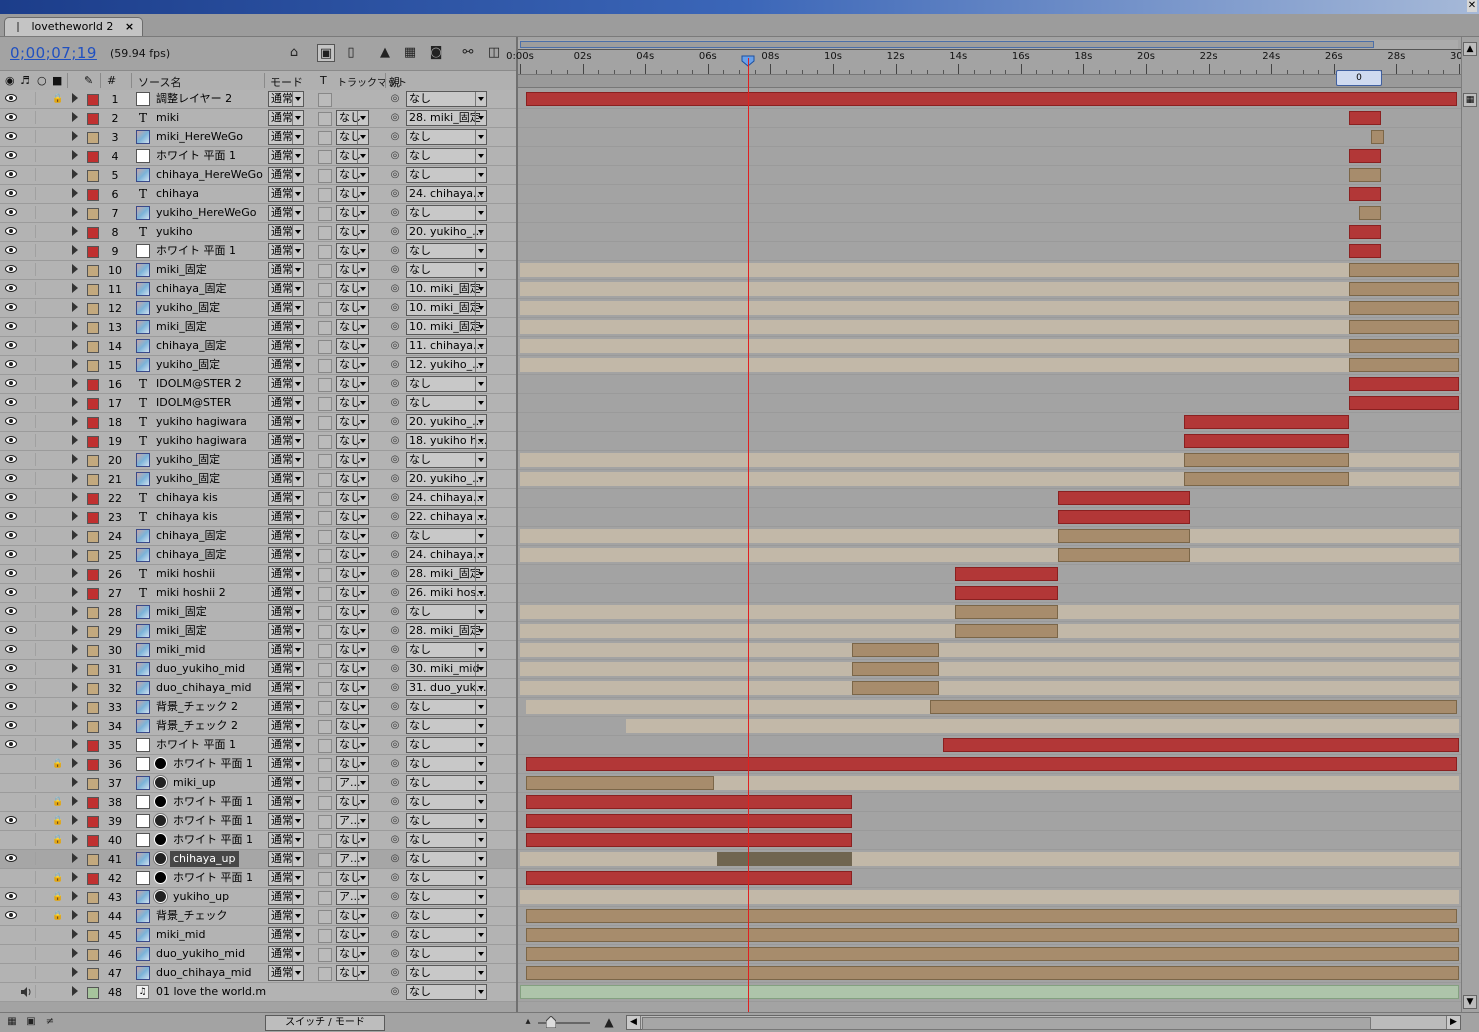  I want to click on layer-row: 🔒 39 ホワイト 平面 1 通常 ア... ◎ なし, so click(258, 821).